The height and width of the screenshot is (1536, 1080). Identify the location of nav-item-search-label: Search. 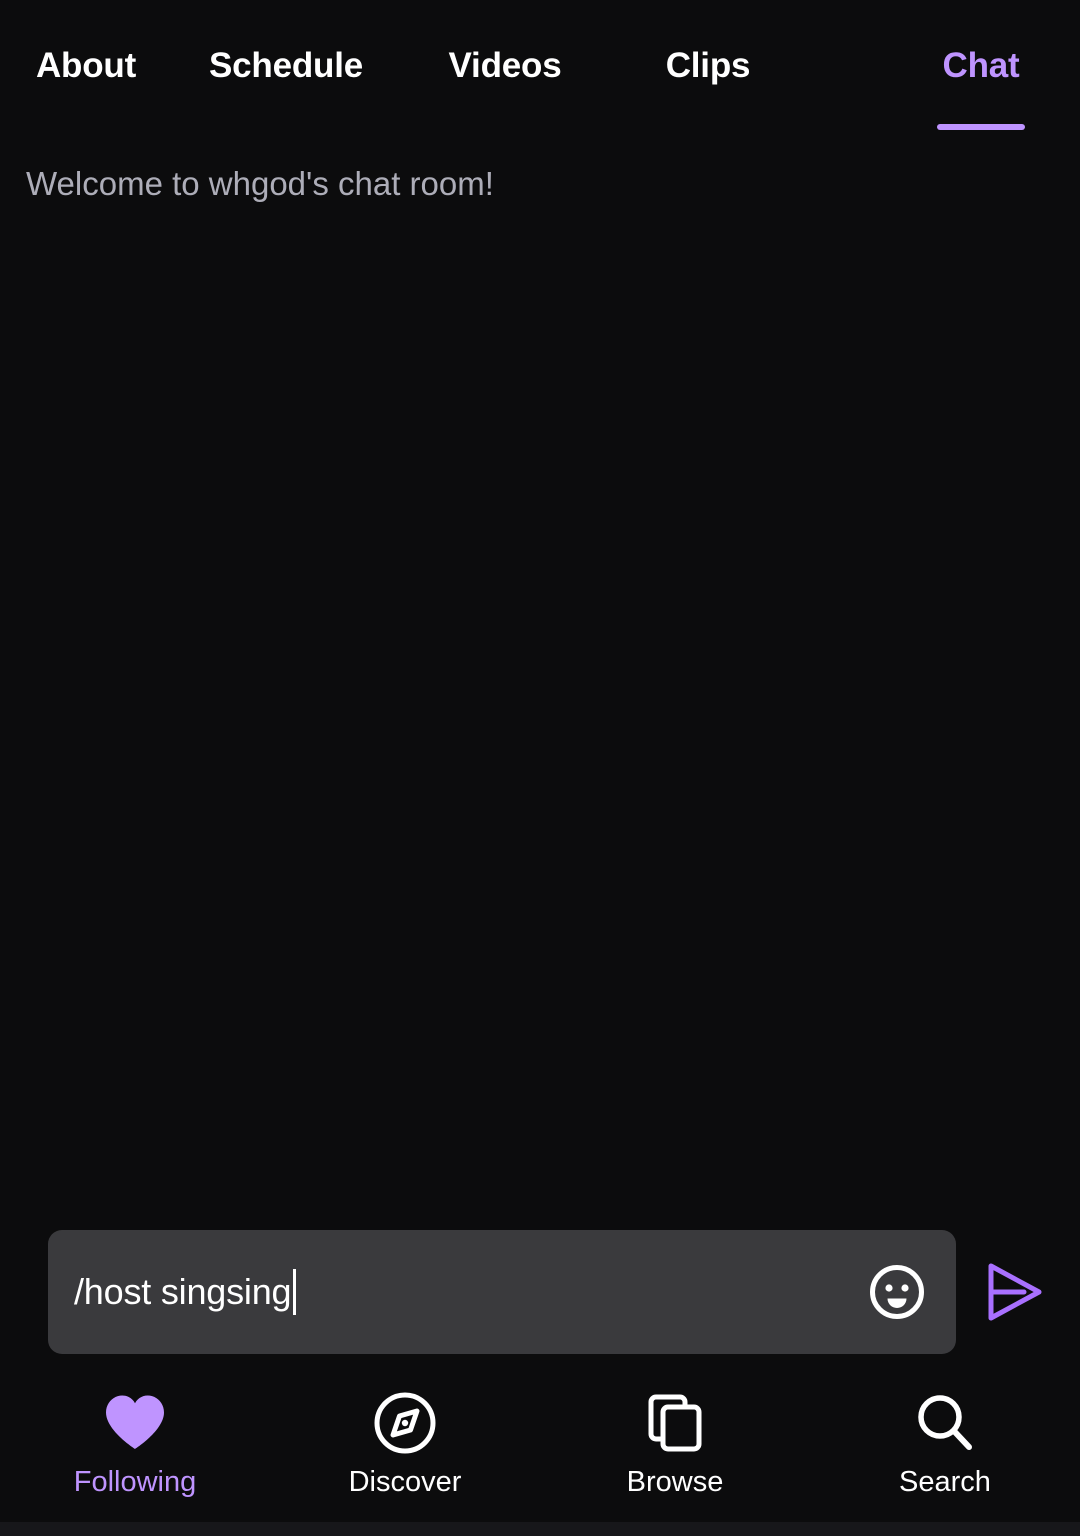
(945, 1482).